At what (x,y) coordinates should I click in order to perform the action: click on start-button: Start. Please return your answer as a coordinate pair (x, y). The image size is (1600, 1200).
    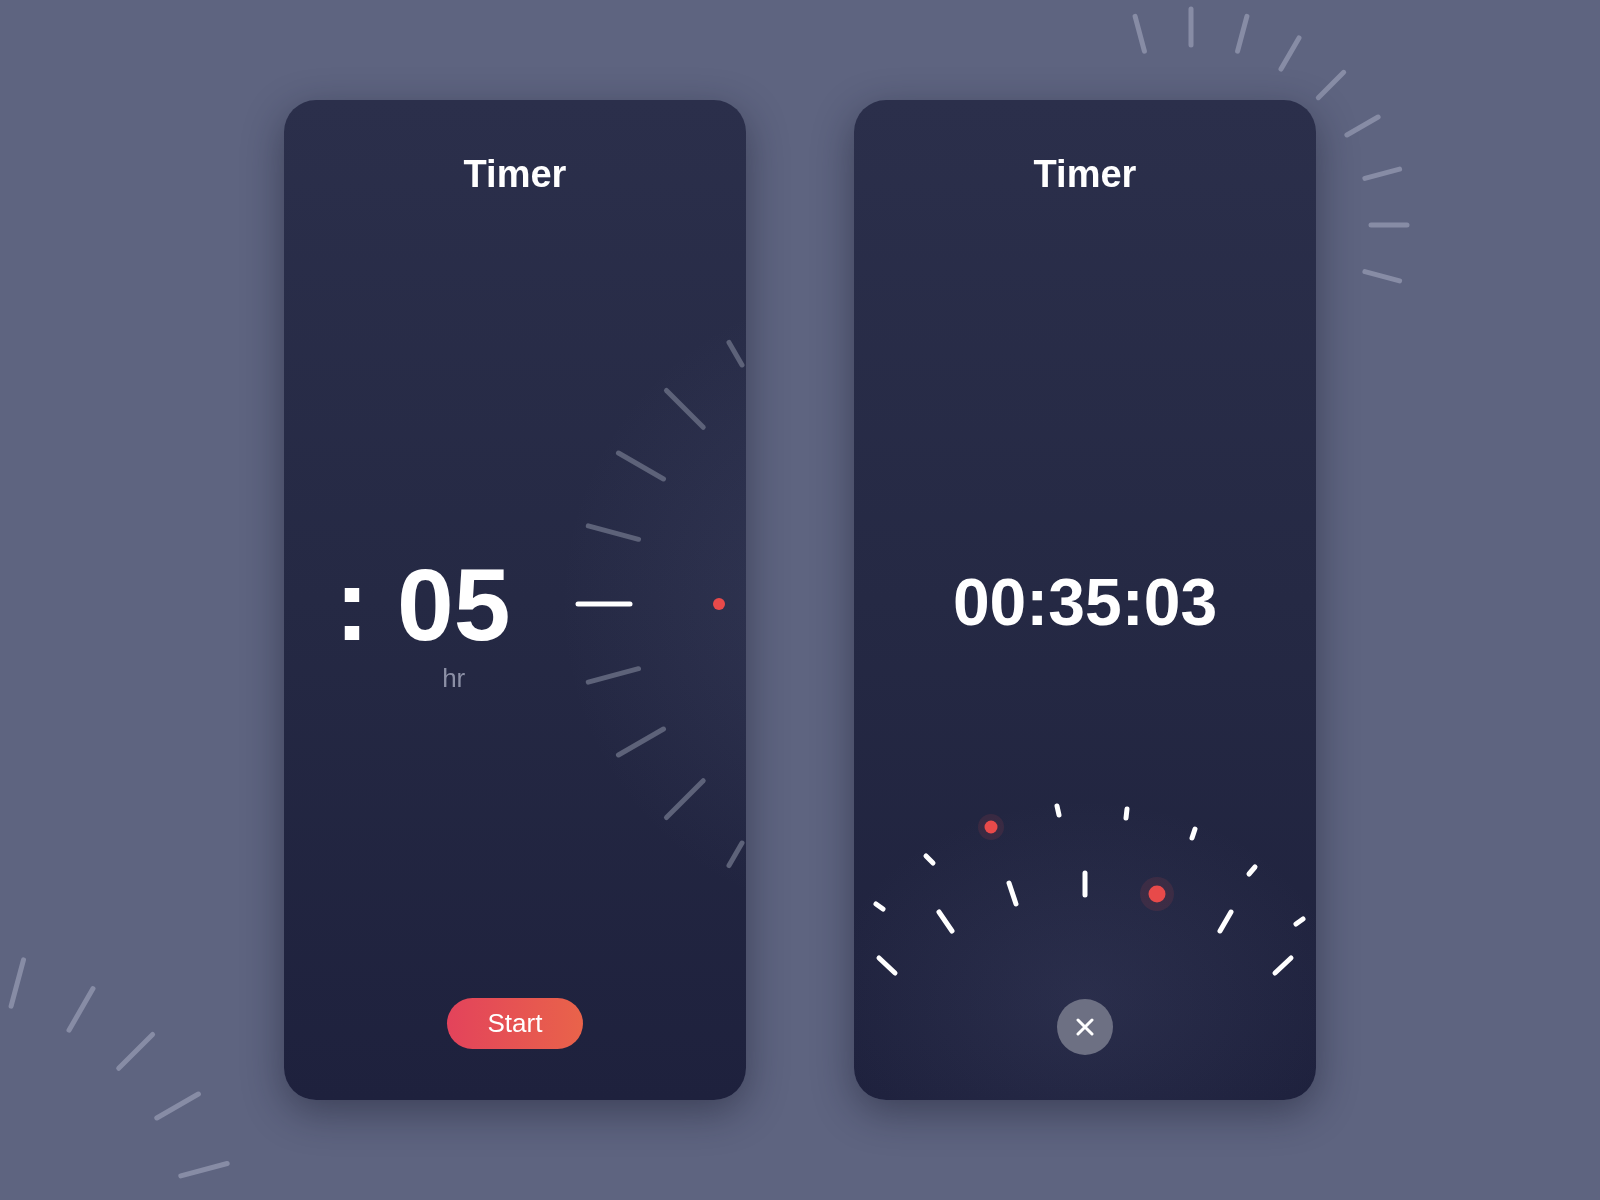
    Looking at the image, I should click on (515, 1023).